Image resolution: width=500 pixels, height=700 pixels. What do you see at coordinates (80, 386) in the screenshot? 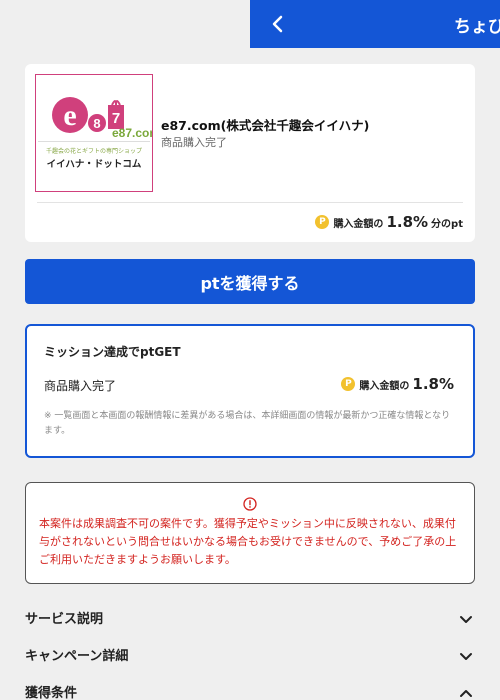
I see `mission-item-label: 商品購入完了` at bounding box center [80, 386].